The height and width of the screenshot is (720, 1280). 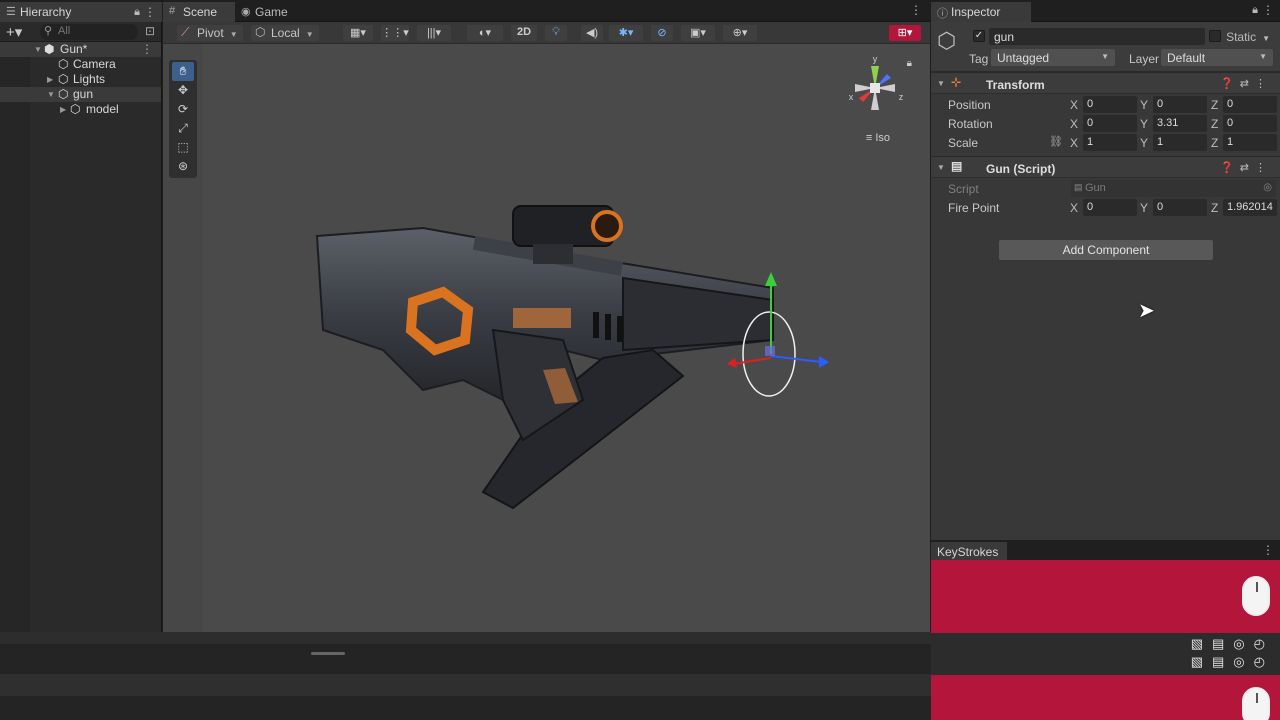 What do you see at coordinates (11, 12) in the screenshot?
I see `list-icon: ☰` at bounding box center [11, 12].